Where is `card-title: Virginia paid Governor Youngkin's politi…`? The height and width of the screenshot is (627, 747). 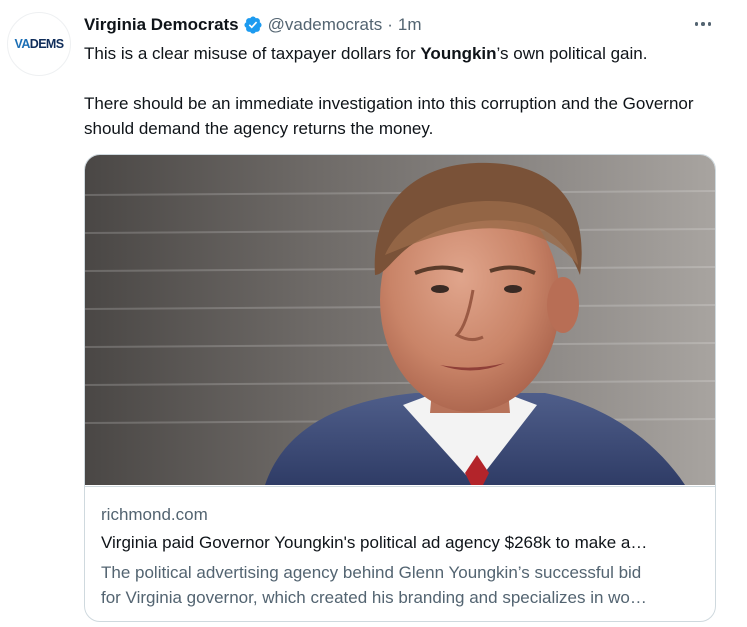 card-title: Virginia paid Governor Youngkin's politi… is located at coordinates (374, 542).